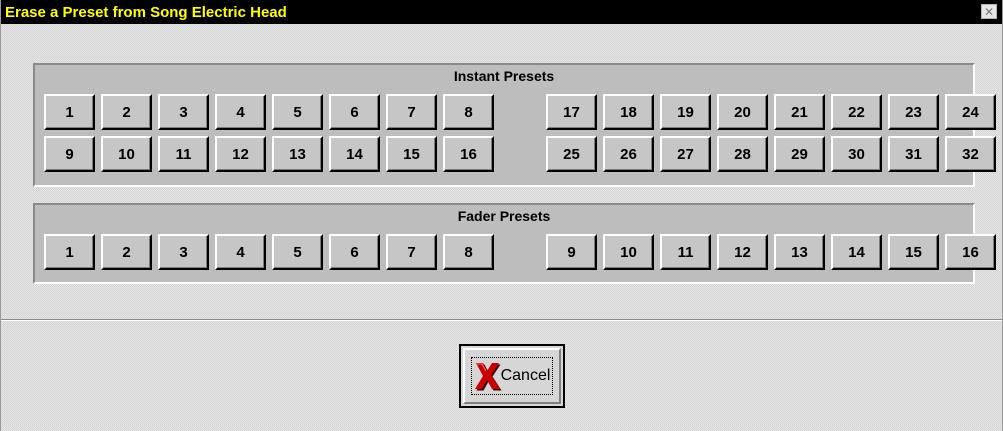  Describe the element at coordinates (799, 112) in the screenshot. I see `instant-preset-button: 21` at that location.